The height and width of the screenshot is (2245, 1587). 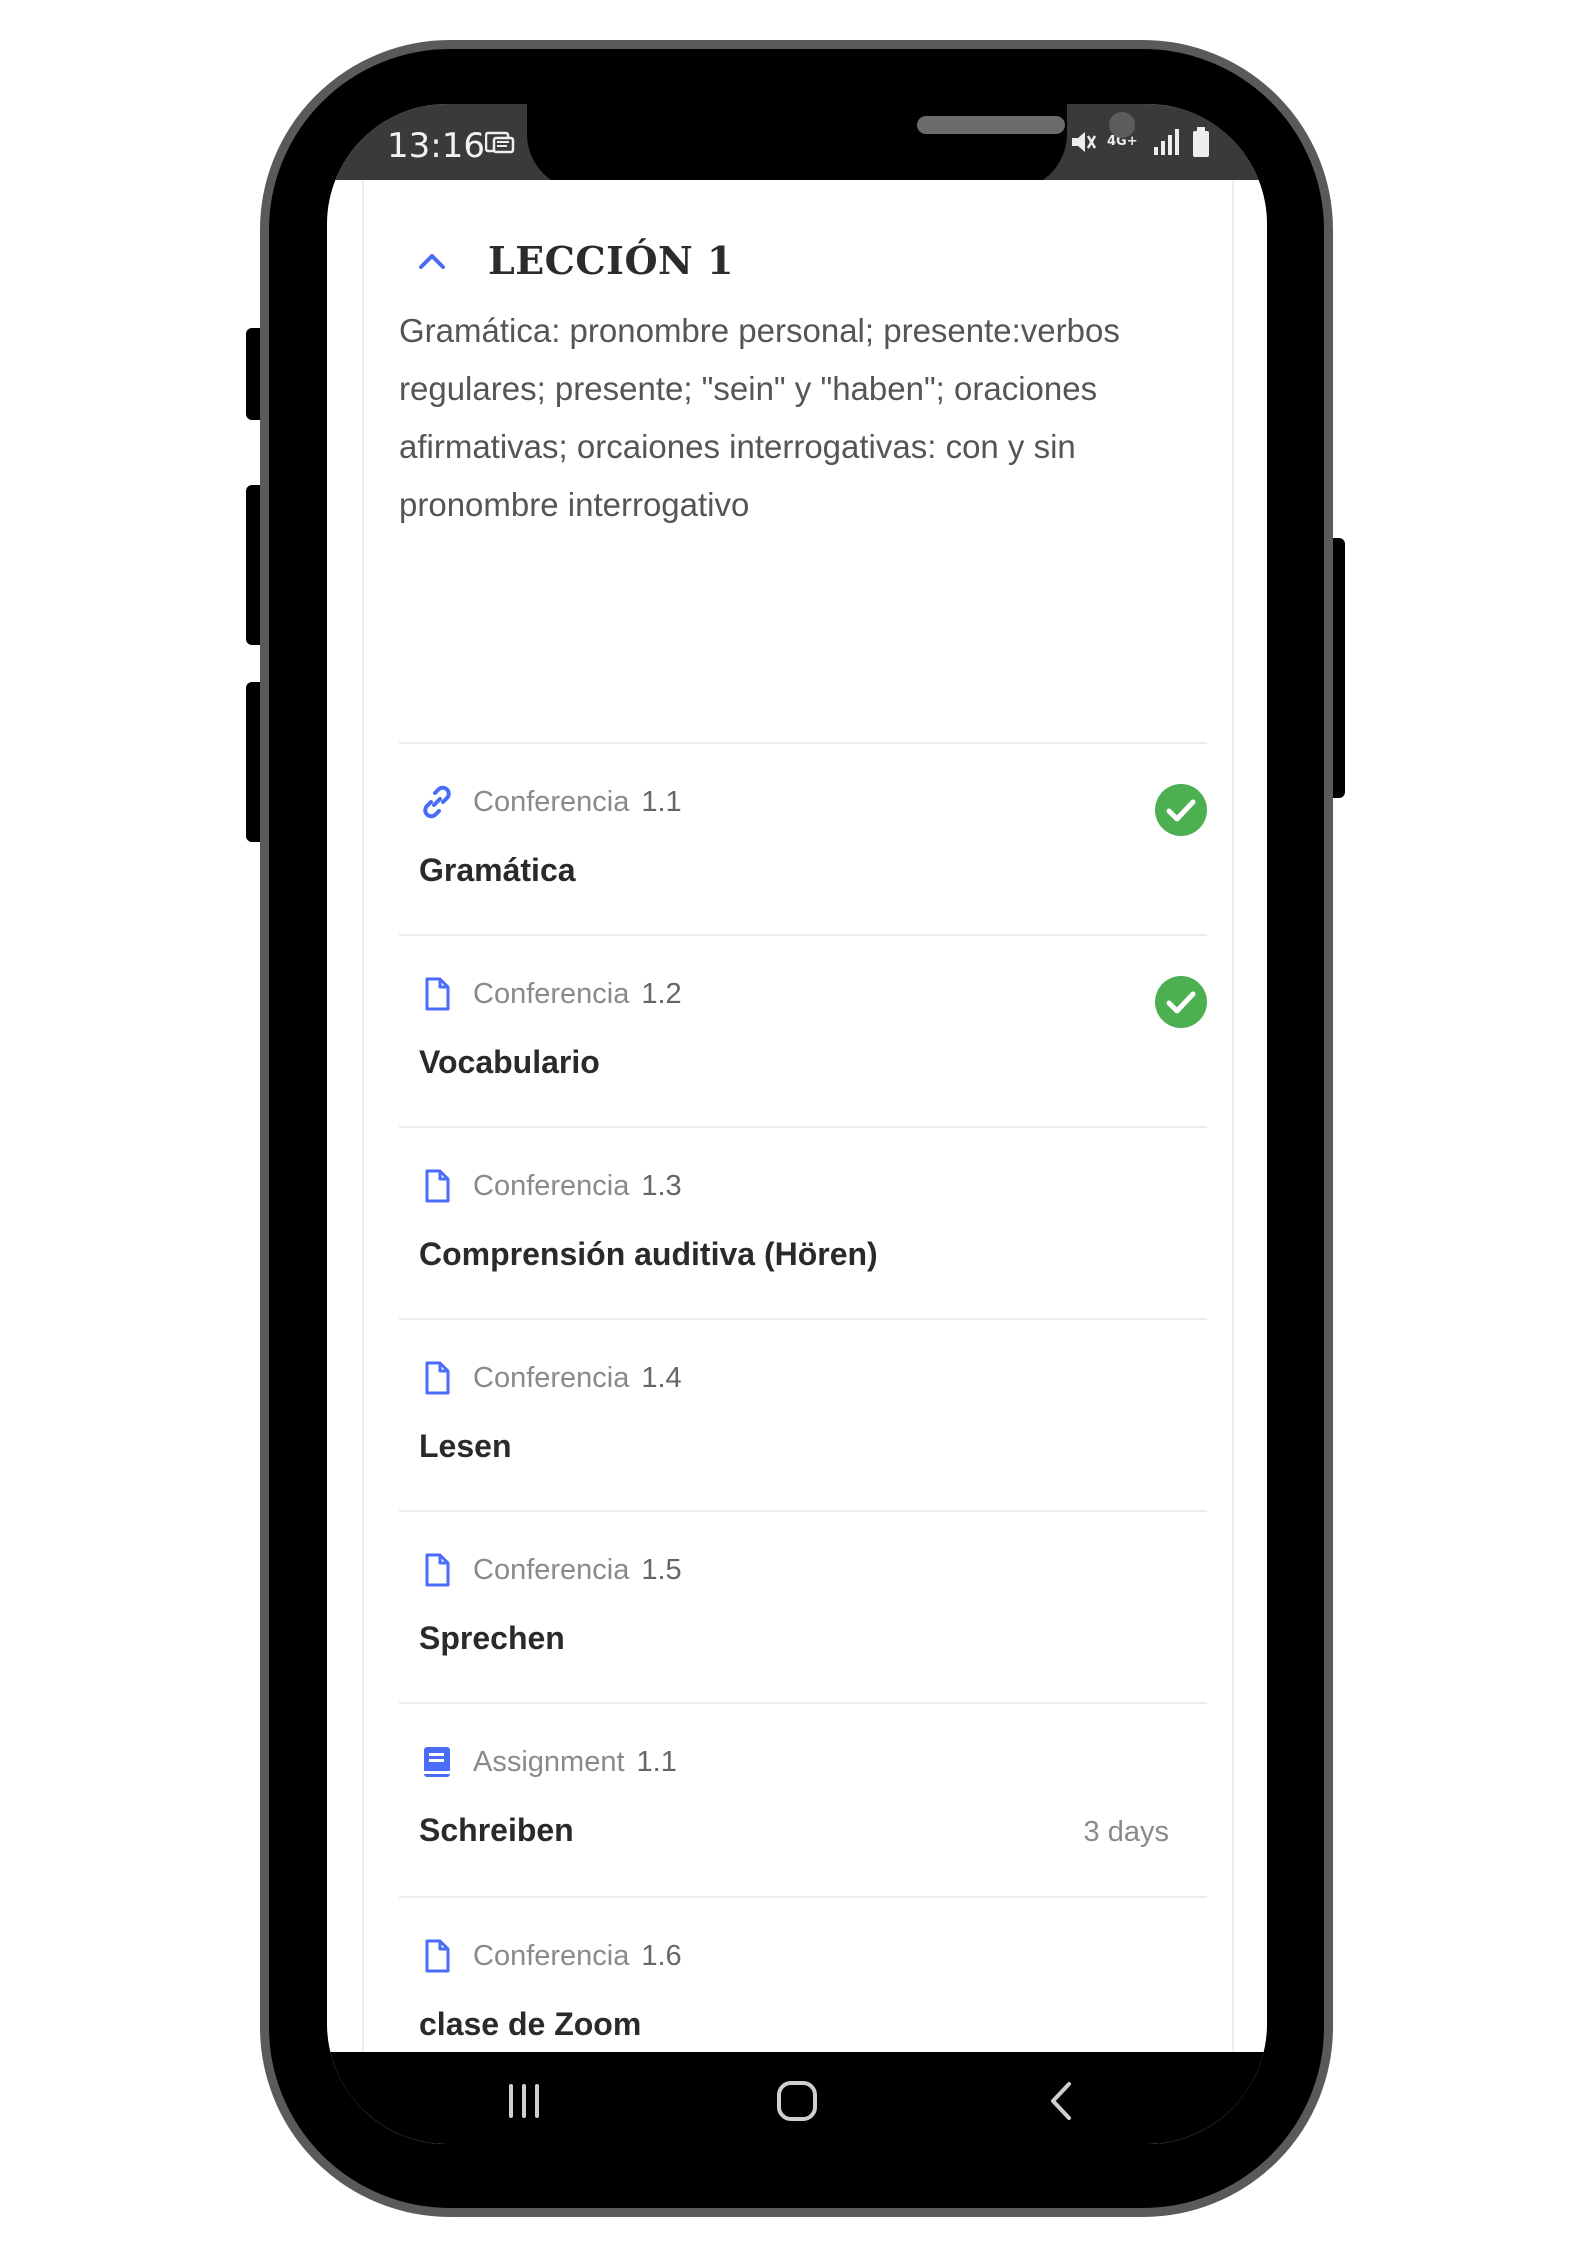 What do you see at coordinates (436, 146) in the screenshot?
I see `status-time: 13:16` at bounding box center [436, 146].